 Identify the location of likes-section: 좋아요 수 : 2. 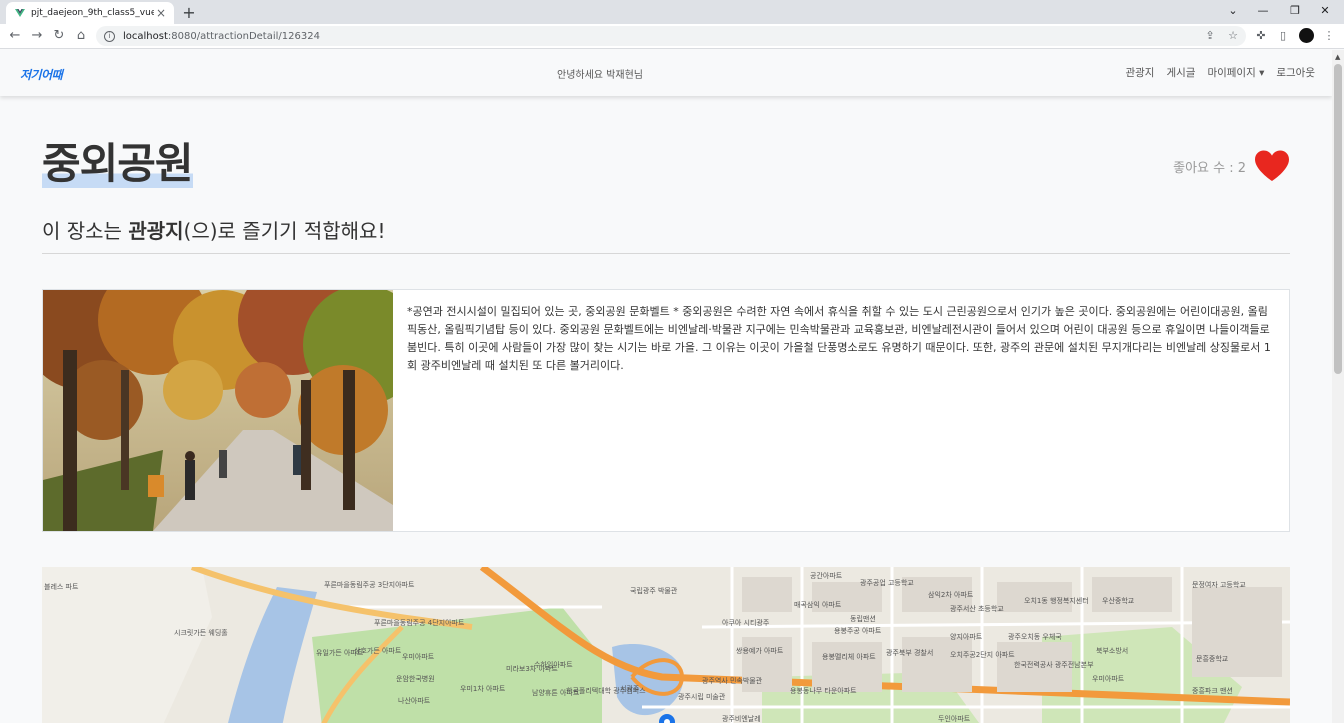
(1231, 166).